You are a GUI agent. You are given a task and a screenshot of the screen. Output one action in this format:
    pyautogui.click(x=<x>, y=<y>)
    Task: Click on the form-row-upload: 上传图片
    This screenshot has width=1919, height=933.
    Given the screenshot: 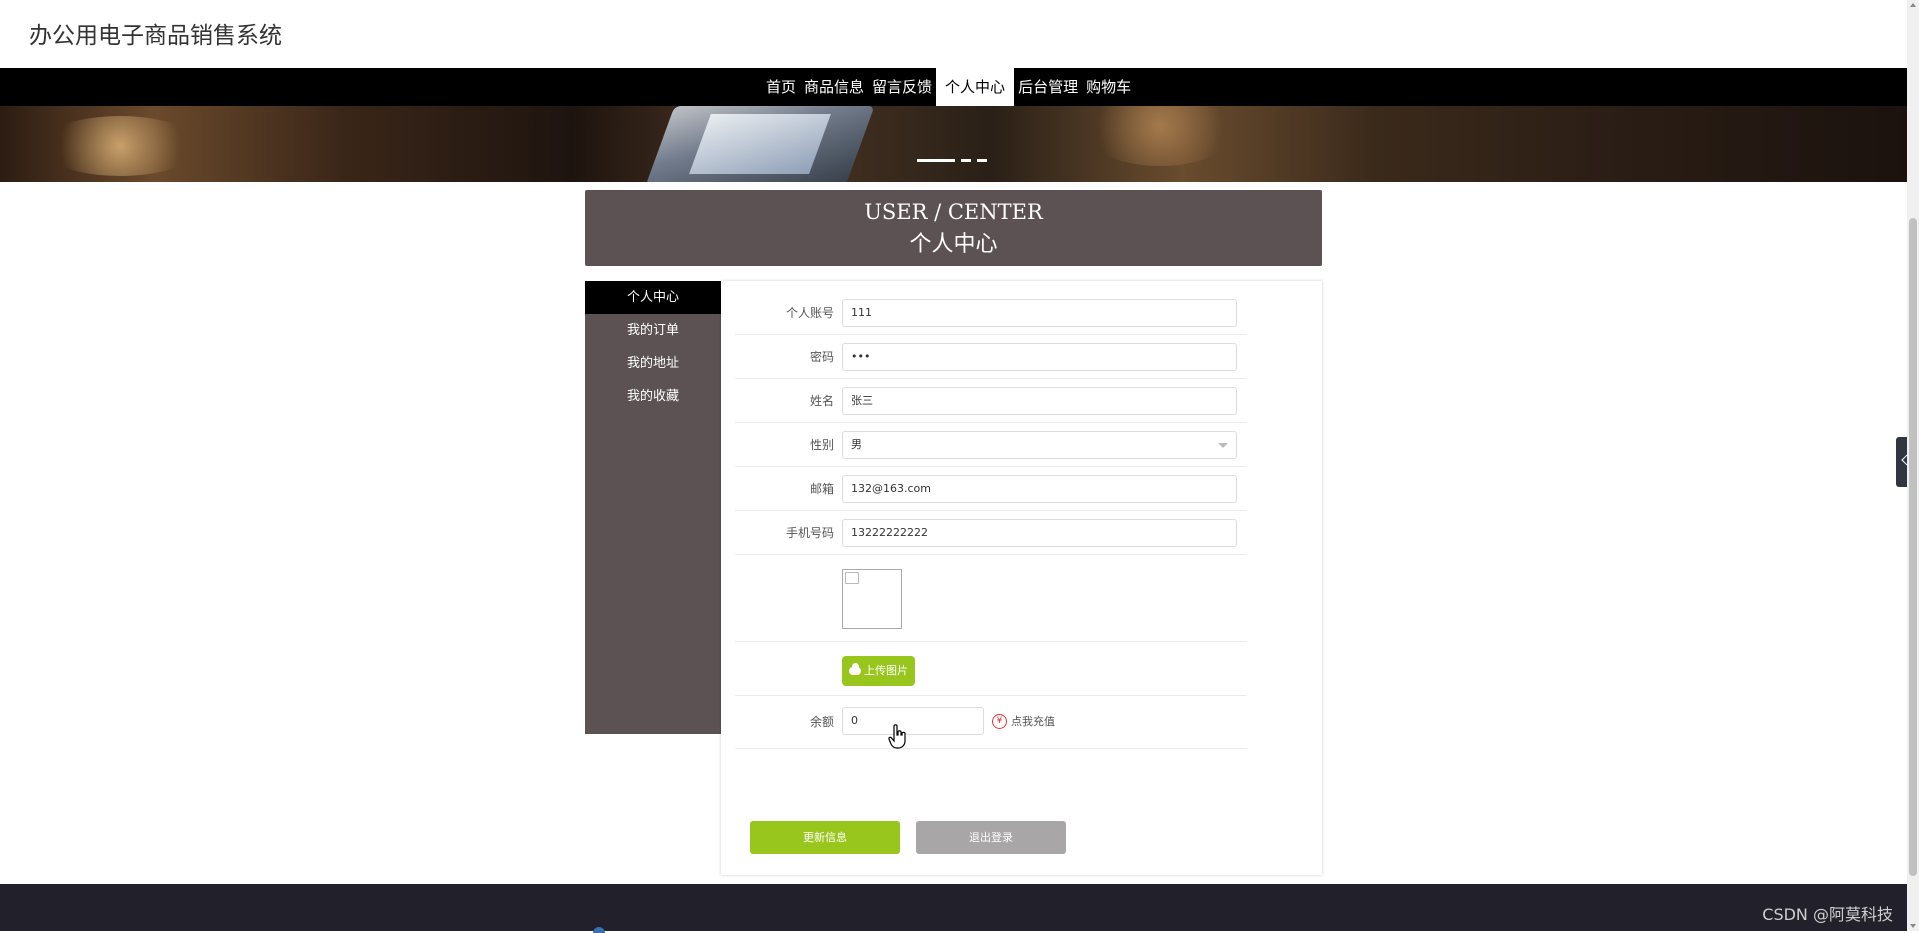 What is the action you would take?
    pyautogui.click(x=991, y=668)
    